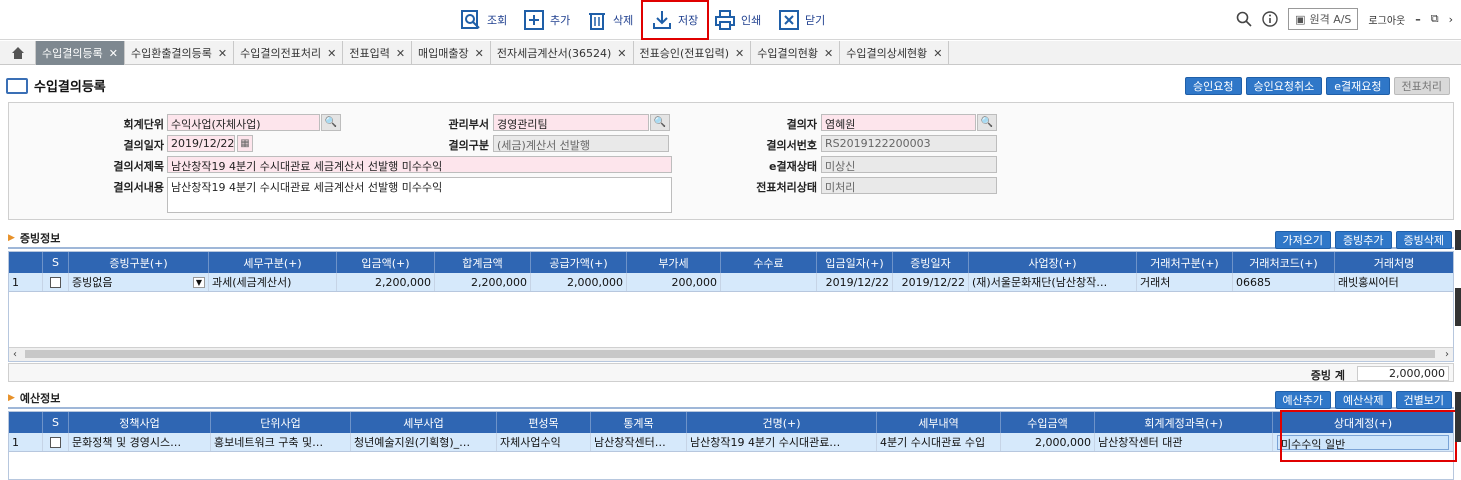 This screenshot has height=480, width=1461. What do you see at coordinates (939, 422) in the screenshot?
I see `col-header: 세부내역` at bounding box center [939, 422].